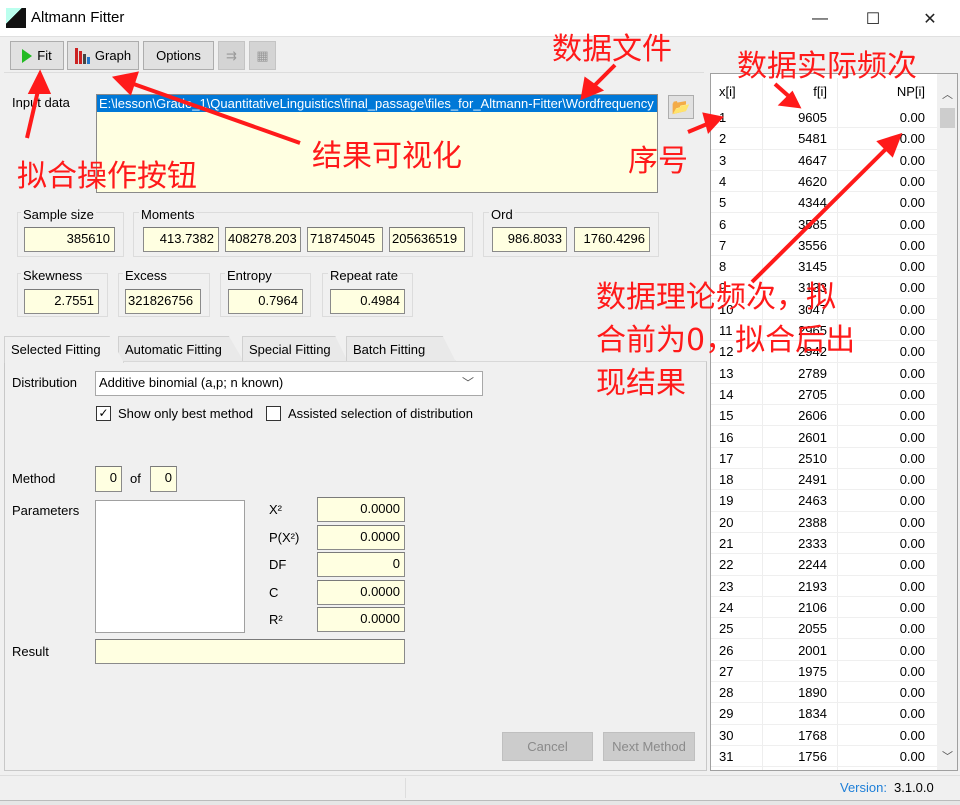 The height and width of the screenshot is (805, 960). Describe the element at coordinates (716, 297) in the screenshot. I see `annotation-theory-1: 数据理论频次，拟` at that location.